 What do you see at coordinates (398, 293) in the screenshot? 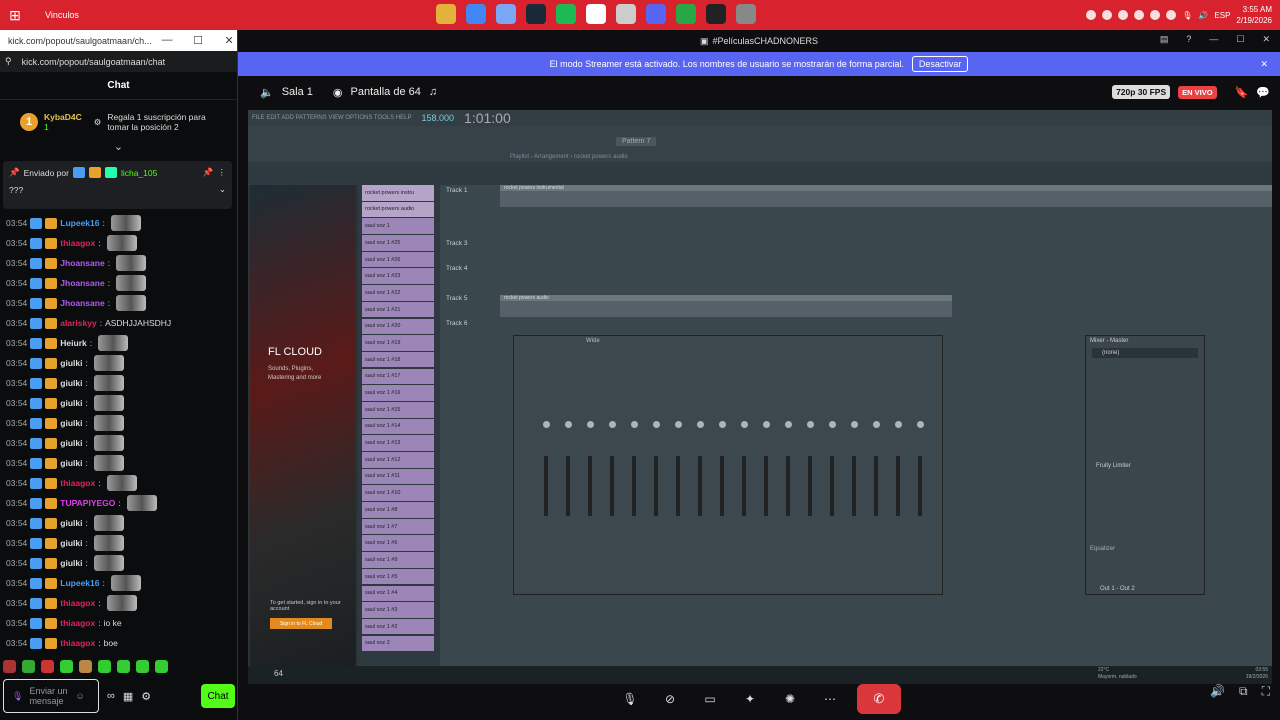
I see `fl-channel-button: saul voz 1 #22` at bounding box center [398, 293].